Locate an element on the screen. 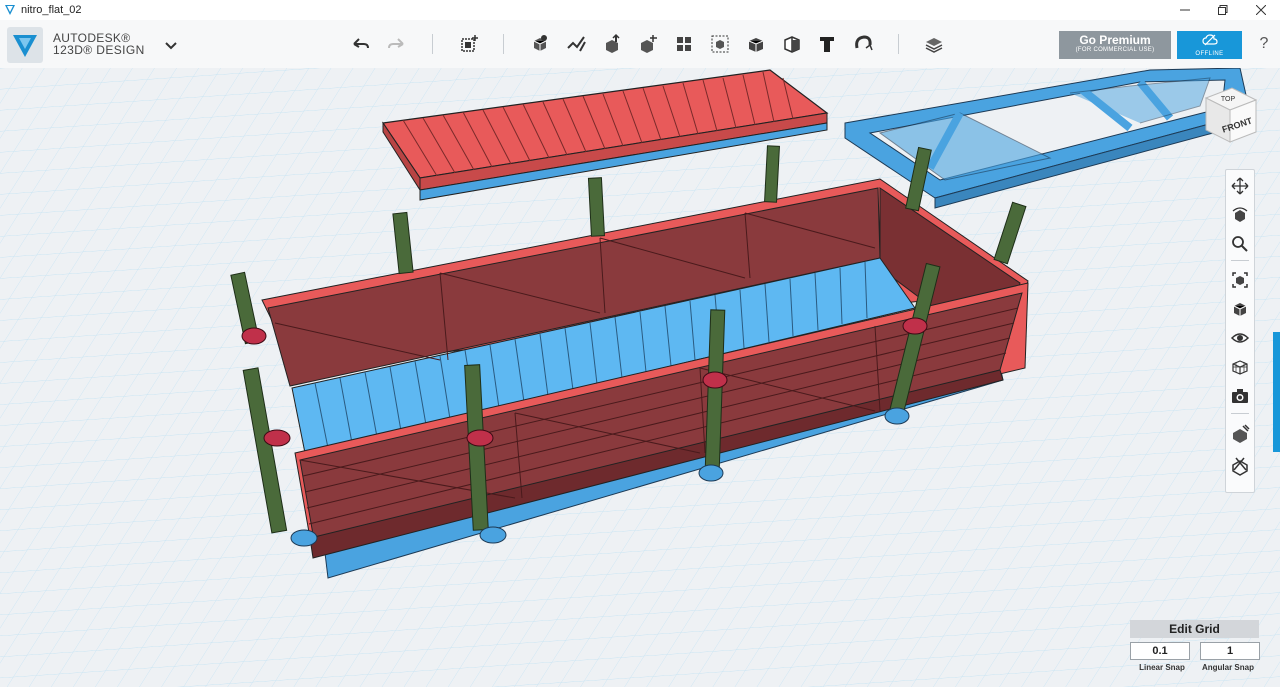 Image resolution: width=1280 pixels, height=687 pixels. transform-icon is located at coordinates (469, 43).